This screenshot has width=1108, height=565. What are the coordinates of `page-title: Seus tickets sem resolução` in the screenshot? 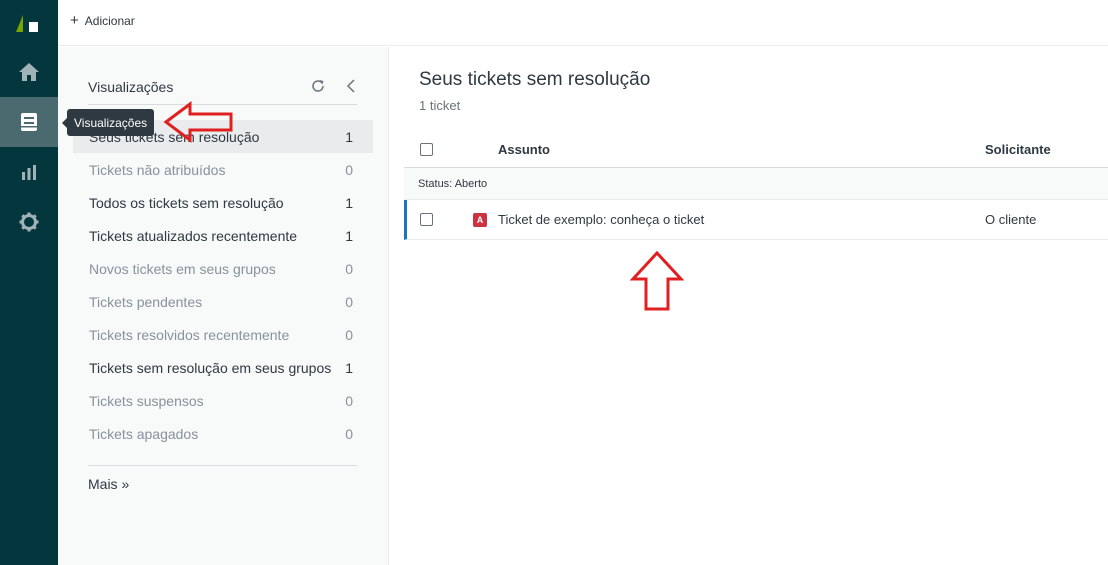 It's located at (535, 79).